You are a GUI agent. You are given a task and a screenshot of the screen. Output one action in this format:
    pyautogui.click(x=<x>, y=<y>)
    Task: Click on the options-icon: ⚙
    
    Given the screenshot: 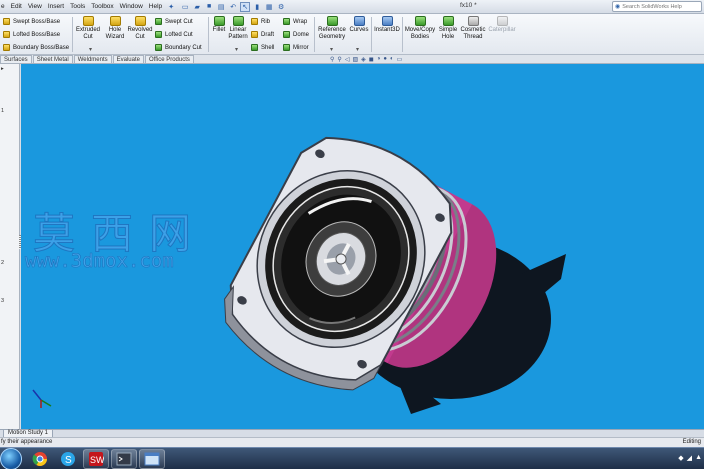 What is the action you would take?
    pyautogui.click(x=281, y=7)
    